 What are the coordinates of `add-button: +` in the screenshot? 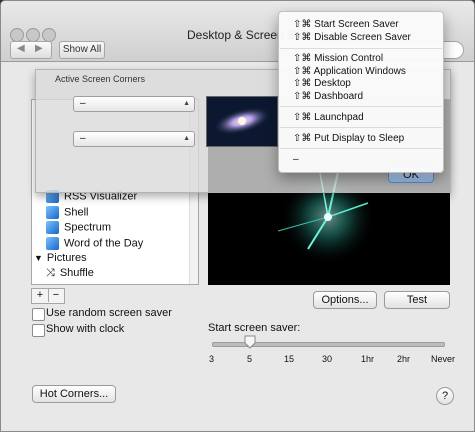 It's located at (40, 295).